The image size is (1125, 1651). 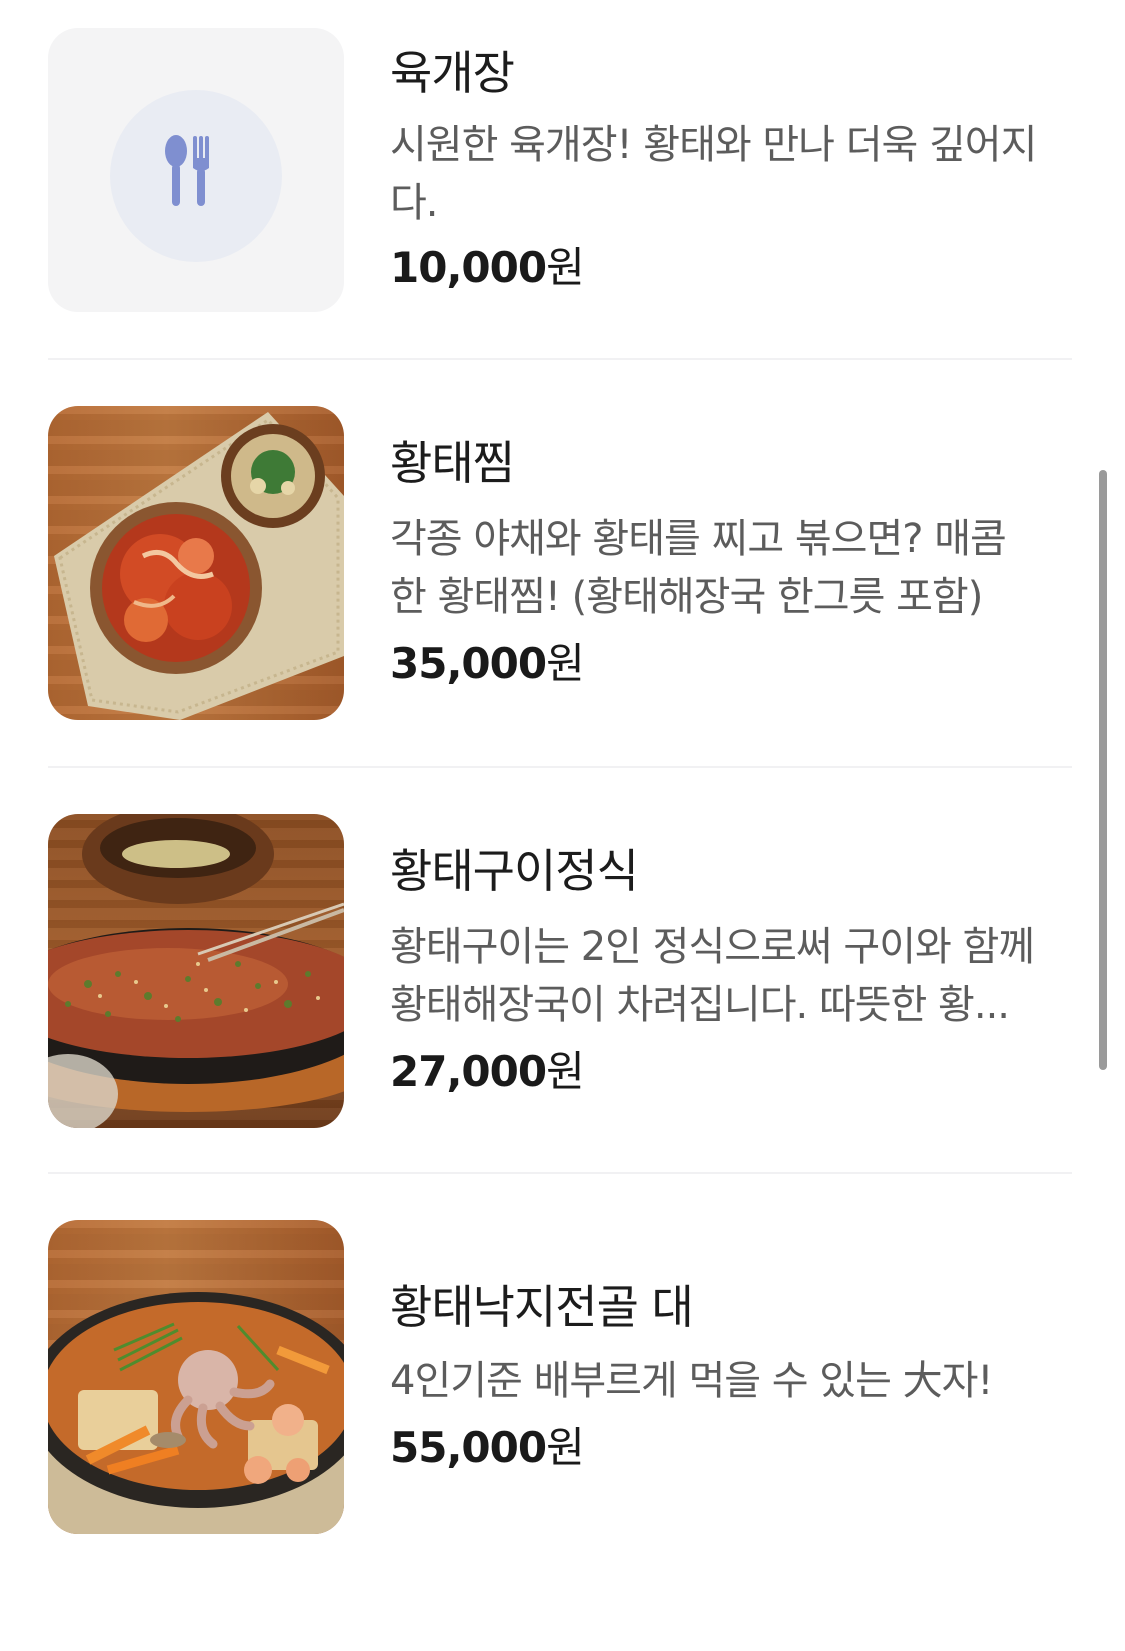 What do you see at coordinates (542, 1307) in the screenshot?
I see `menu-item-name: 황태낙지전골 대` at bounding box center [542, 1307].